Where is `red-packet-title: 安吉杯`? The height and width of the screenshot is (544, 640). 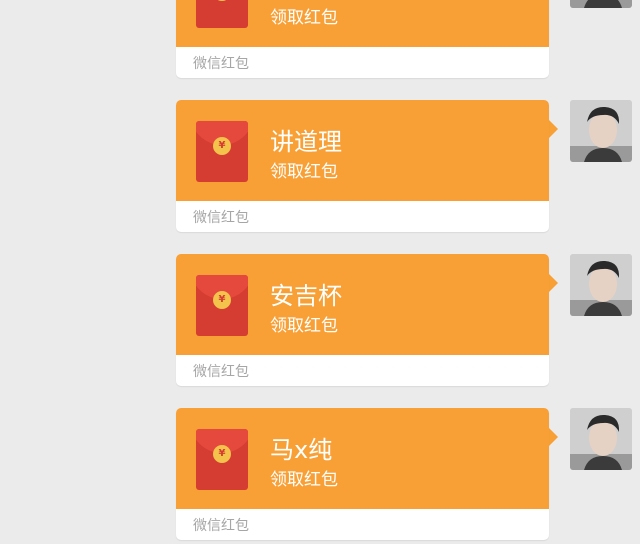
red-packet-title: 安吉杯 is located at coordinates (306, 296).